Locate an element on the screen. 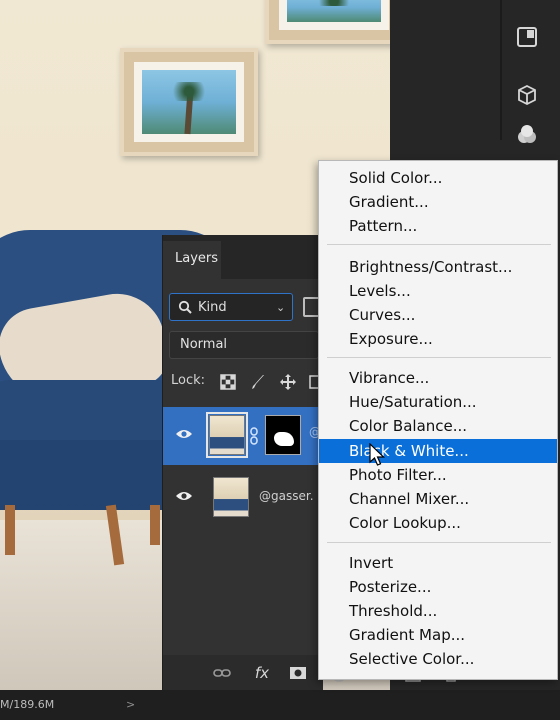 This screenshot has width=560, height=720. status-bar: M/189.6M > is located at coordinates (280, 705).